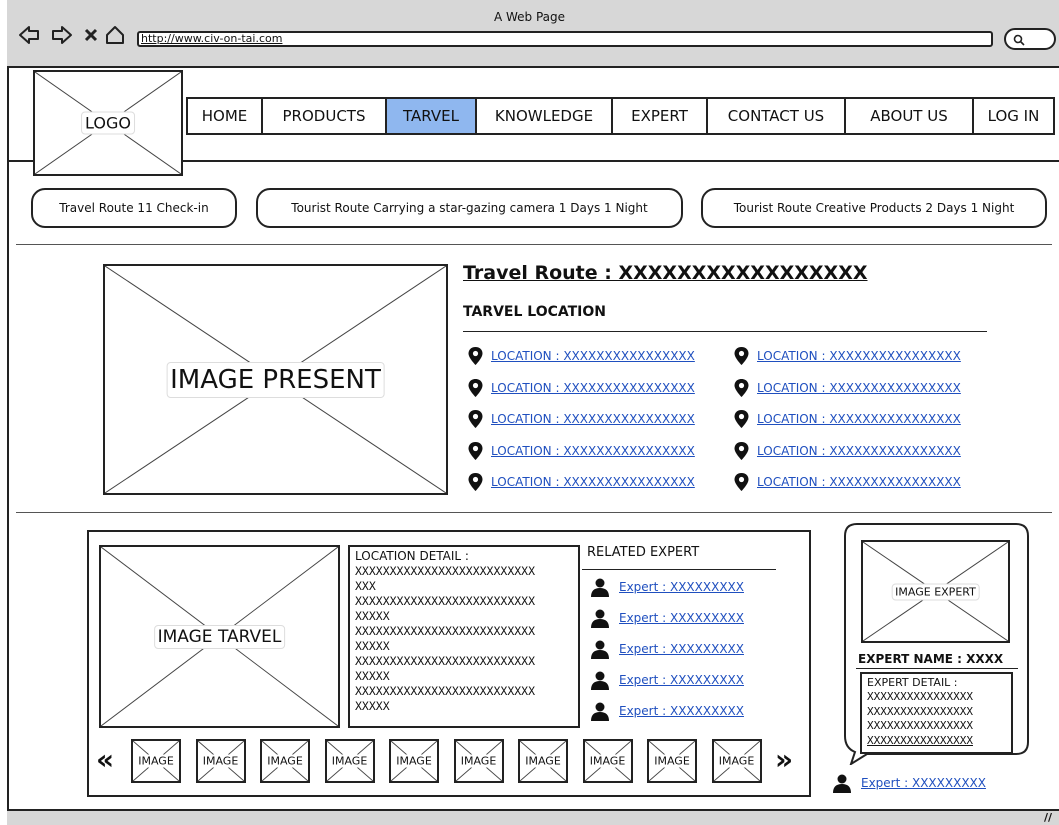 The image size is (1059, 825). What do you see at coordinates (544, 116) in the screenshot?
I see `nav-knowledge: KNOWLEDGE` at bounding box center [544, 116].